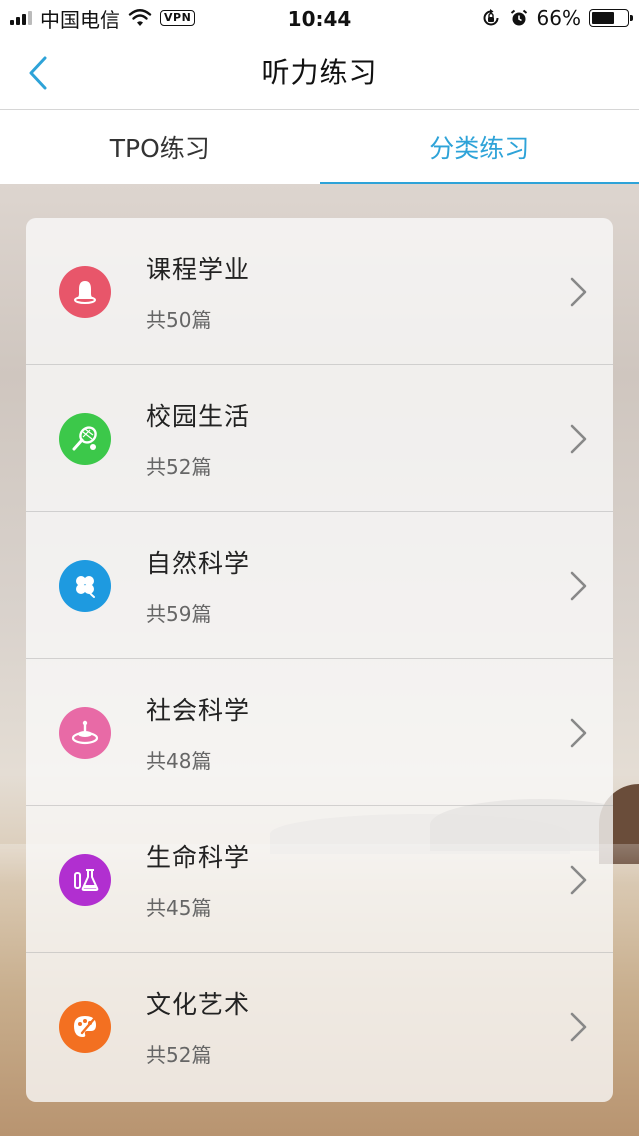  I want to click on category-count: 共50篇, so click(179, 320).